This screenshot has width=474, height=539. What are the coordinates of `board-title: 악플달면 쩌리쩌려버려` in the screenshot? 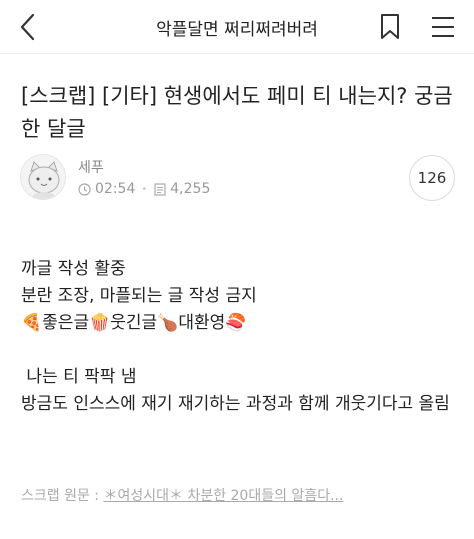 It's located at (237, 30).